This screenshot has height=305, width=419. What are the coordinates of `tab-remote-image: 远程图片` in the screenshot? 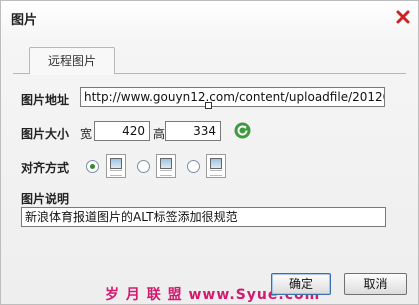 It's located at (72, 60).